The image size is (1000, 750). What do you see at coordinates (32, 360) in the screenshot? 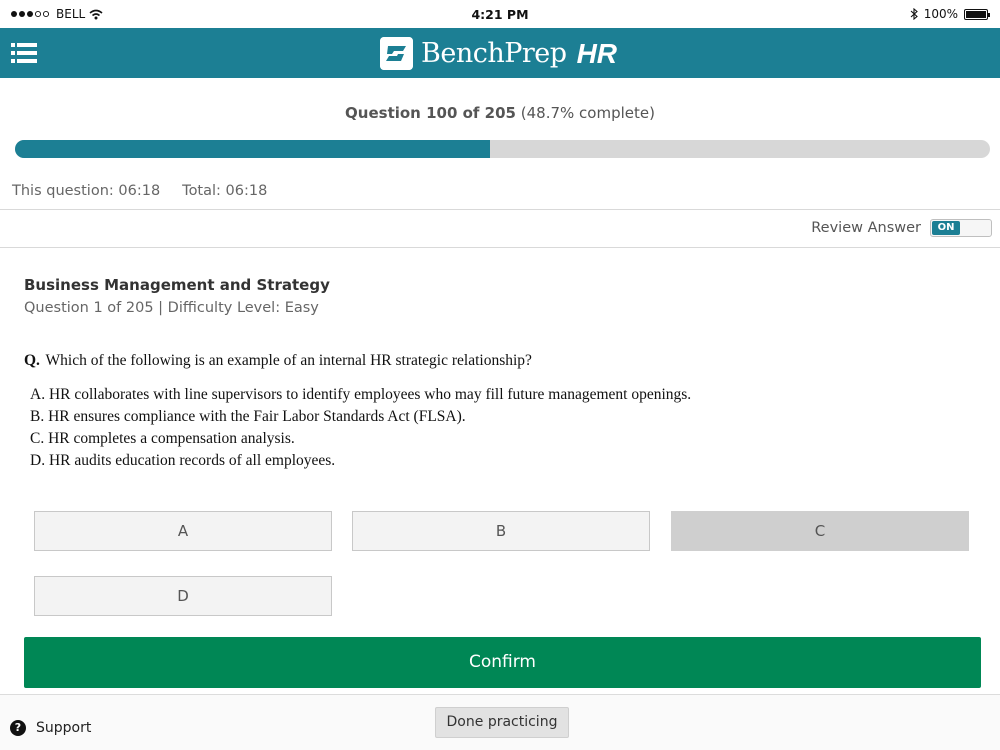
I see `question-prefix: Q.` at bounding box center [32, 360].